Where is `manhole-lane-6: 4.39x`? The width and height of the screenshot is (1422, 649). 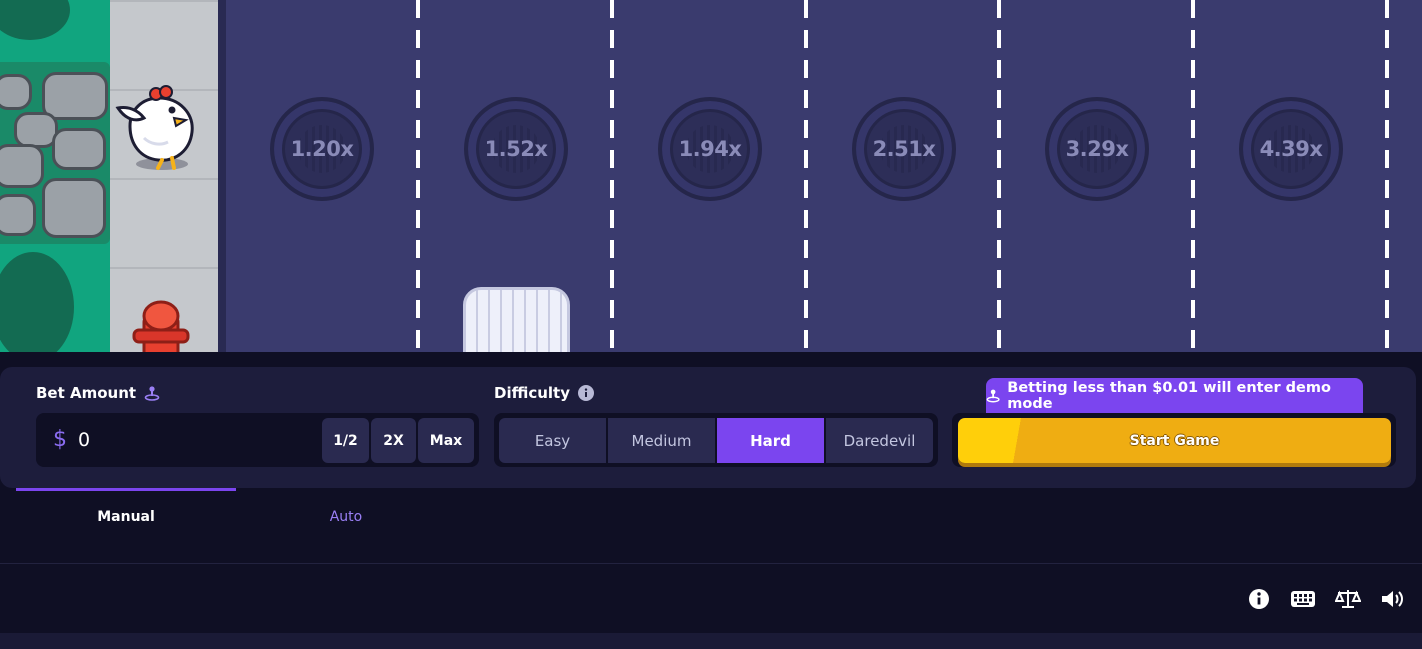
manhole-lane-6: 4.39x is located at coordinates (1291, 149).